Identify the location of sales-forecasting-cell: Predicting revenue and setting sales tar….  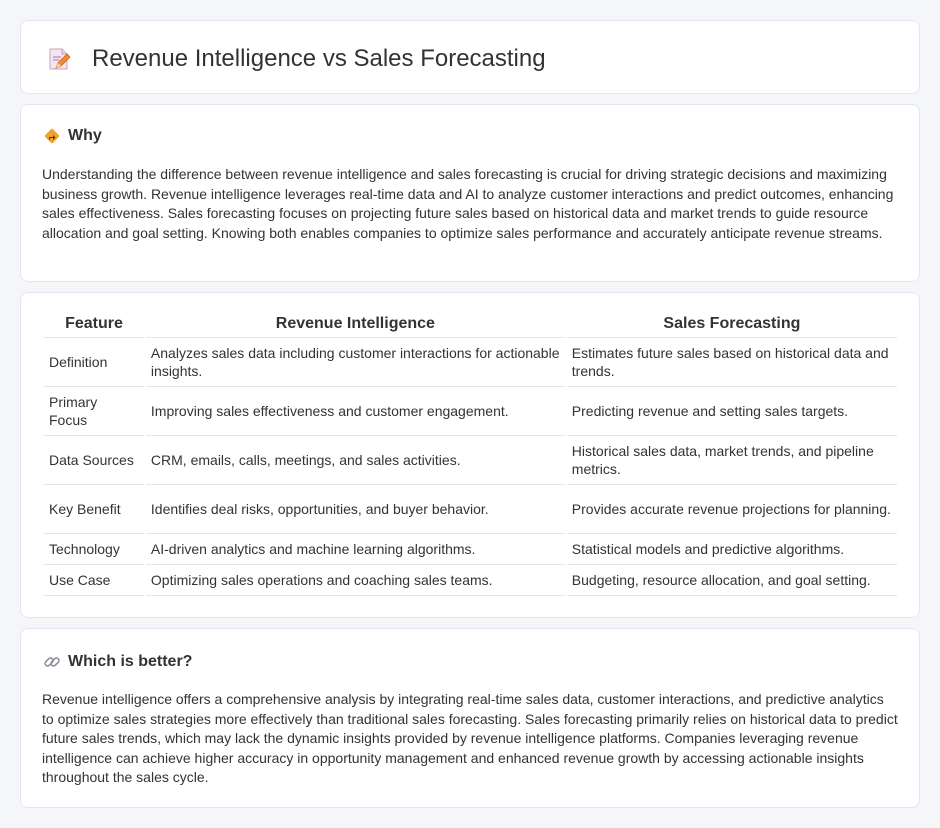
(731, 410).